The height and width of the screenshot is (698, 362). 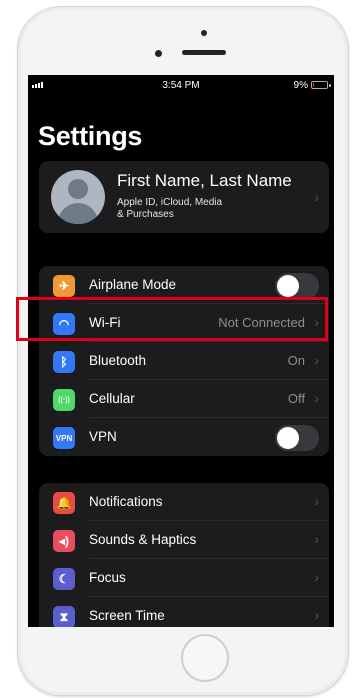 I want to click on moon-icon: ☾, so click(x=64, y=579).